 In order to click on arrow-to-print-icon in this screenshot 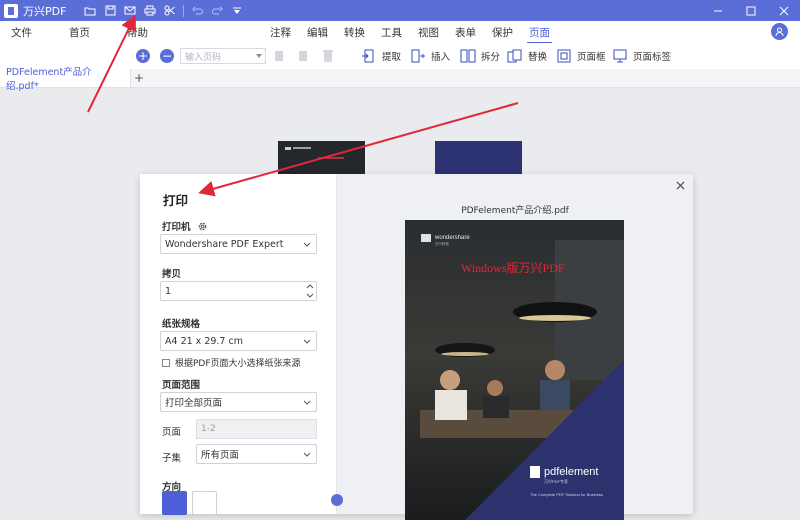, I will do `click(111, 63)`.